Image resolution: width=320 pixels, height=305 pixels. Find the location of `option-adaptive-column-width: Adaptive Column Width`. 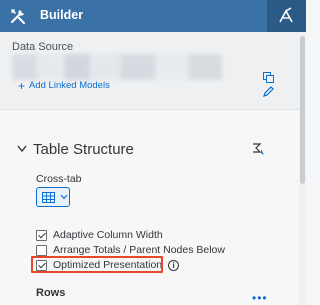

option-adaptive-column-width: Adaptive Column Width is located at coordinates (99, 235).